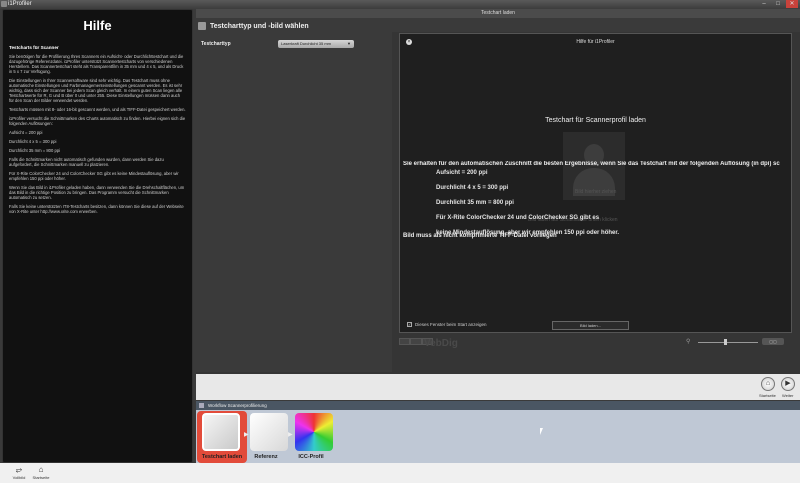 Image resolution: width=800 pixels, height=483 pixels. Describe the element at coordinates (498, 13) in the screenshot. I see `main-header: Testchart laden` at that location.